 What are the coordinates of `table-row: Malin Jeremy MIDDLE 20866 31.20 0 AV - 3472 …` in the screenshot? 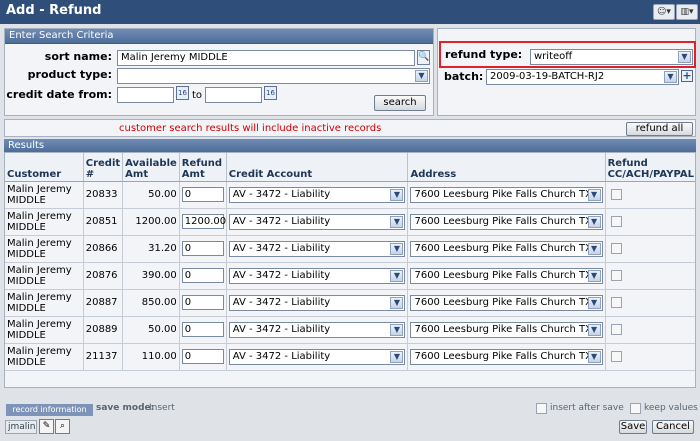 It's located at (350, 249).